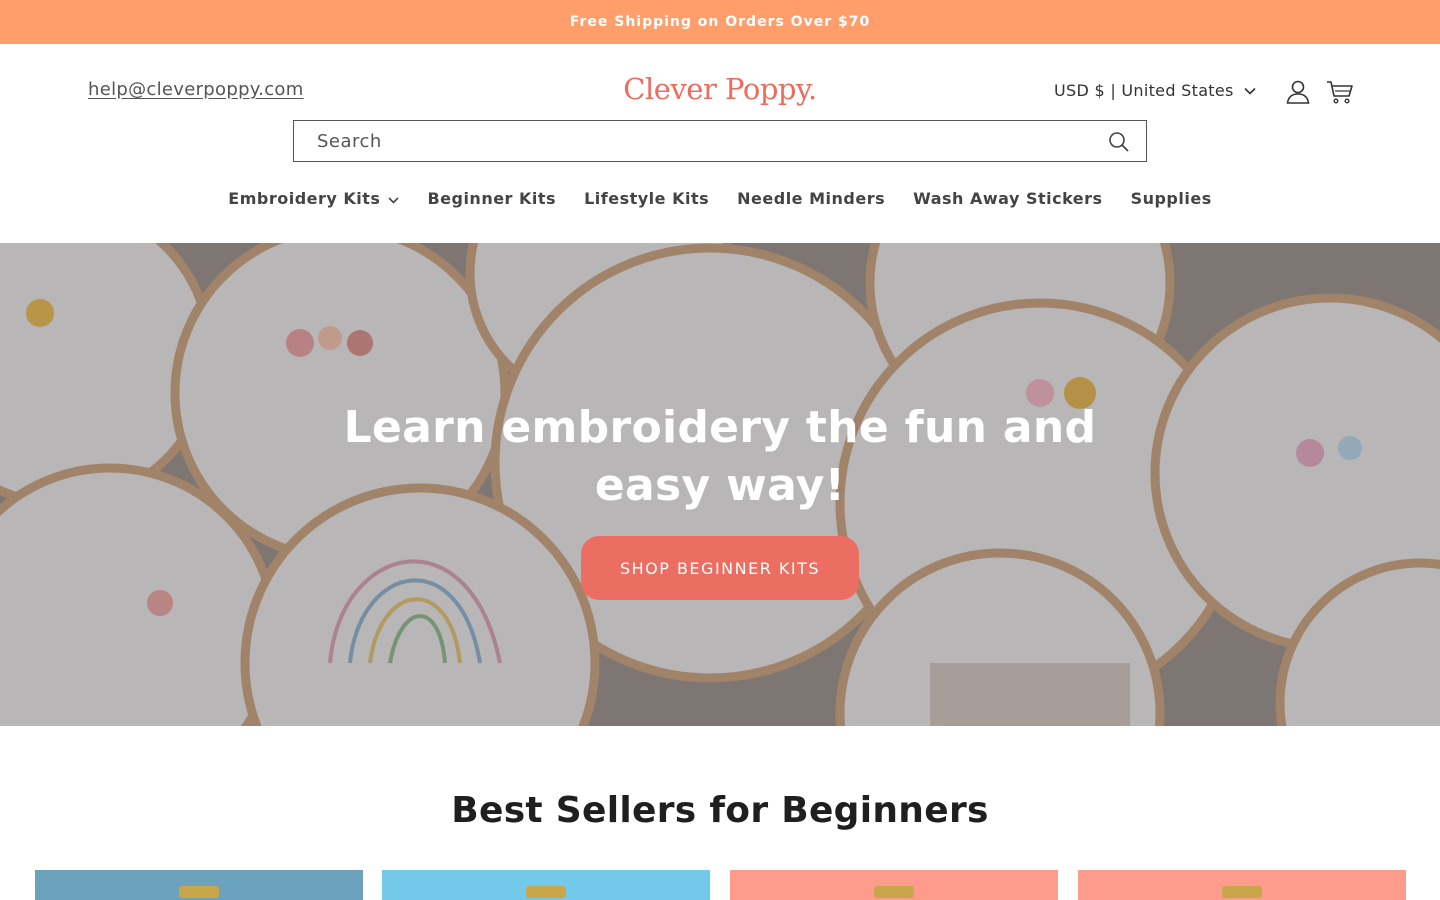  Describe the element at coordinates (720, 885) in the screenshot. I see `product-grid` at that location.